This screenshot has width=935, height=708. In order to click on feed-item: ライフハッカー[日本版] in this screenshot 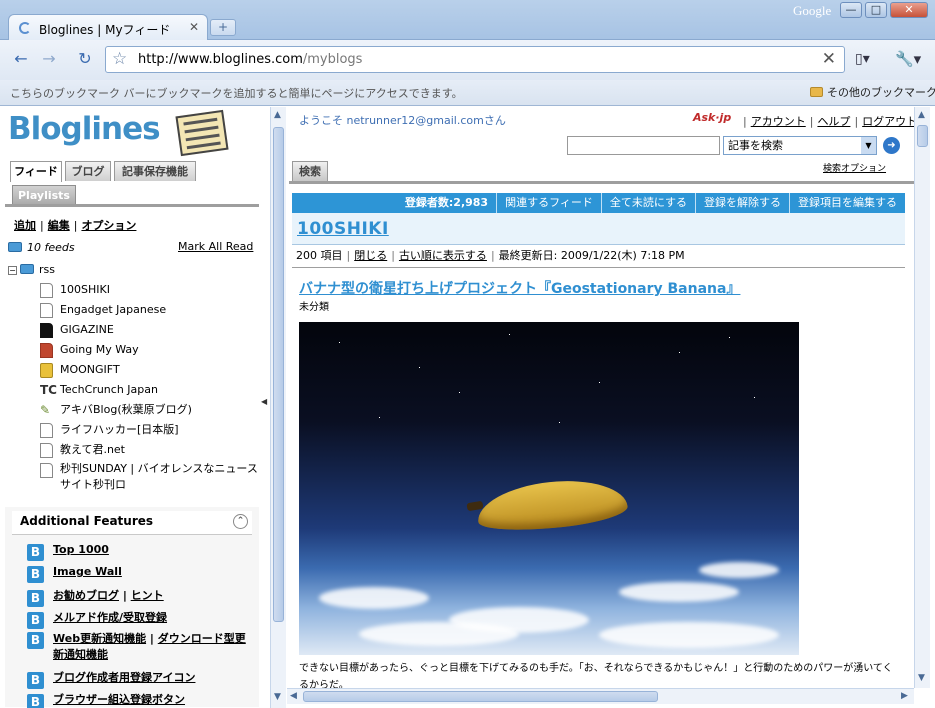, I will do `click(134, 431)`.